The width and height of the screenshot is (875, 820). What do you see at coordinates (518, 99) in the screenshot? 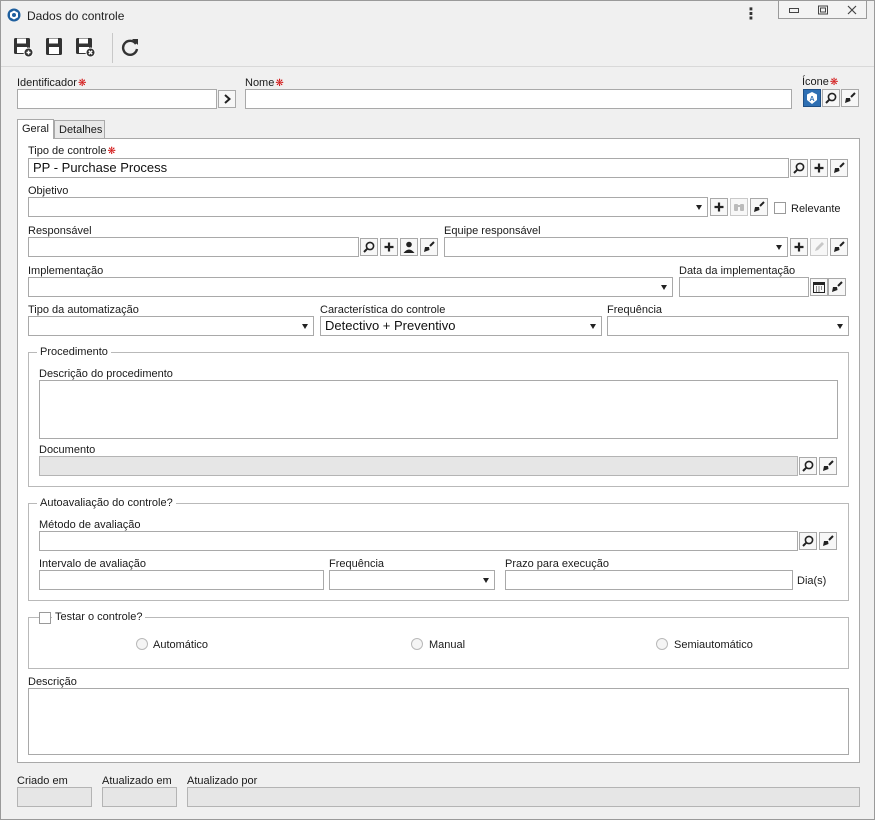
I see `nome-input` at bounding box center [518, 99].